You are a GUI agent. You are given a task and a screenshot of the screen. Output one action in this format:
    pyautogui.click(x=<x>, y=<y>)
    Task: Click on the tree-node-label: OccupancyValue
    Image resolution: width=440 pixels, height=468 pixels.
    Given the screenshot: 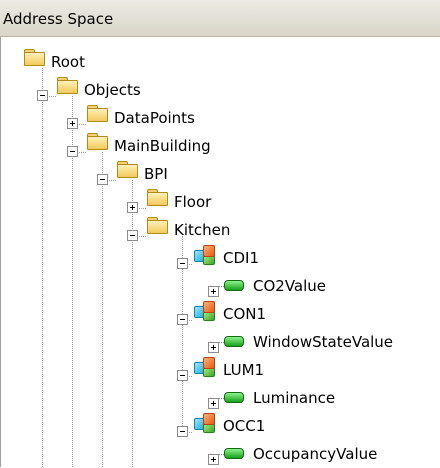 What is the action you would take?
    pyautogui.click(x=315, y=454)
    